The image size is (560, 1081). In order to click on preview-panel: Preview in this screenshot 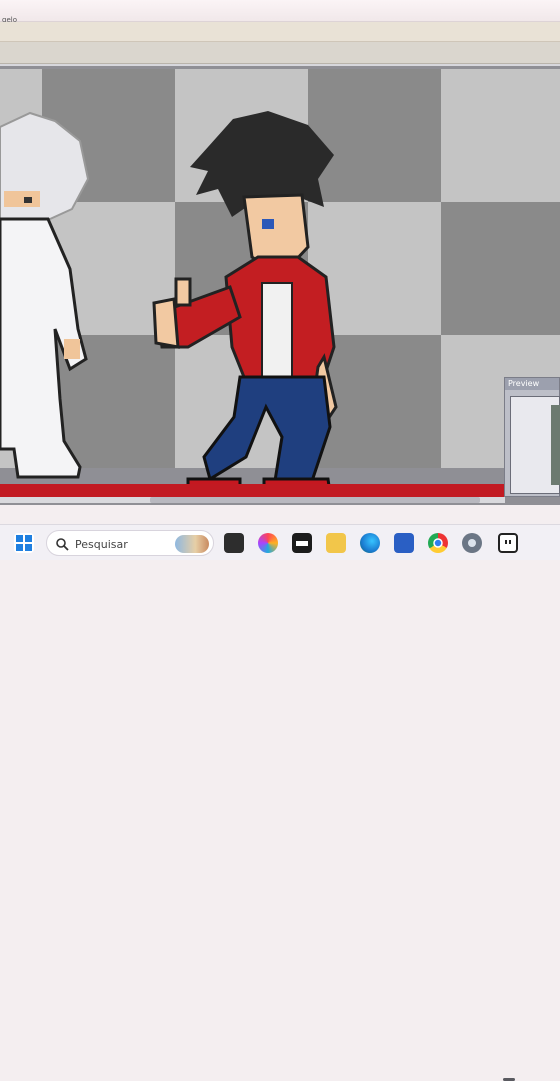, I will do `click(532, 437)`.